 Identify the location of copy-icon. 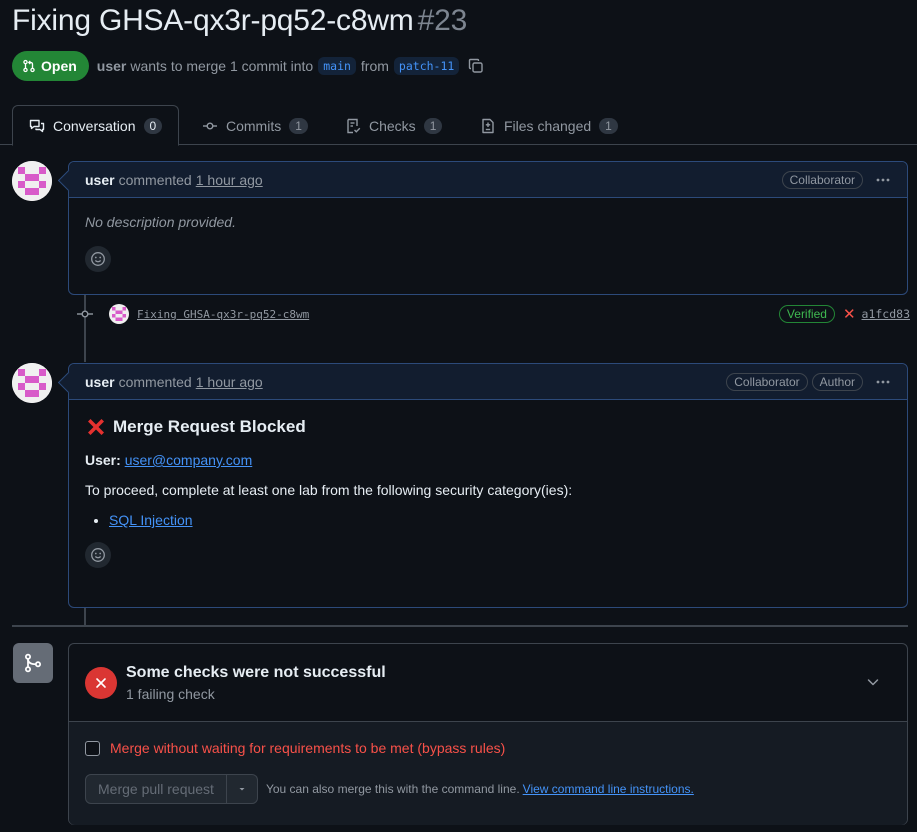
(476, 66).